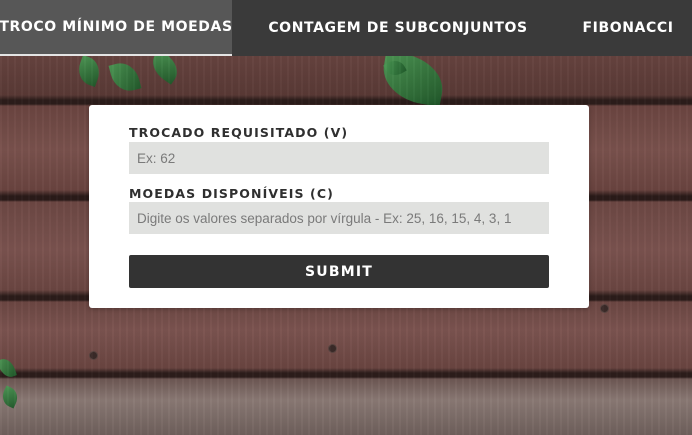 This screenshot has width=692, height=435. Describe the element at coordinates (339, 218) in the screenshot. I see `available-coins-input` at that location.